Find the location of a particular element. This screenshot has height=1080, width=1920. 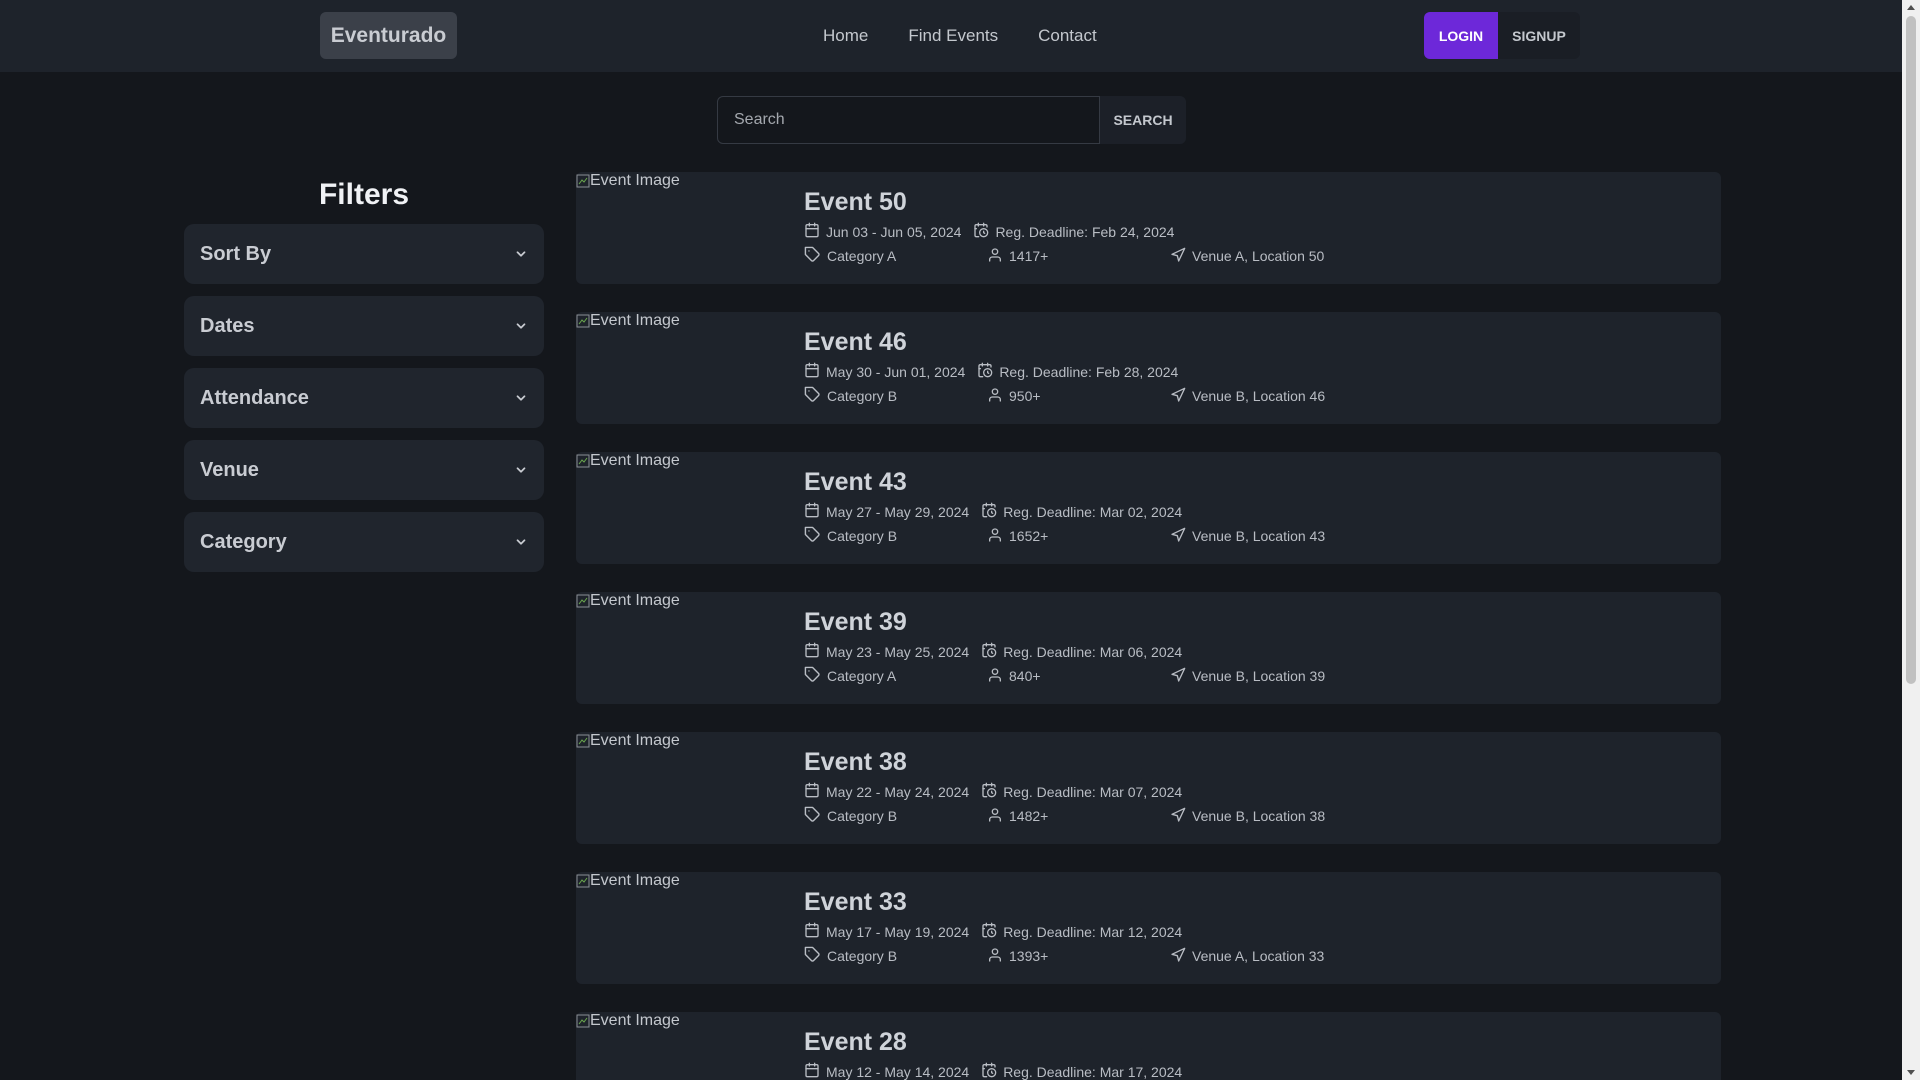

filter-attendance: Attendance is located at coordinates (364, 398).